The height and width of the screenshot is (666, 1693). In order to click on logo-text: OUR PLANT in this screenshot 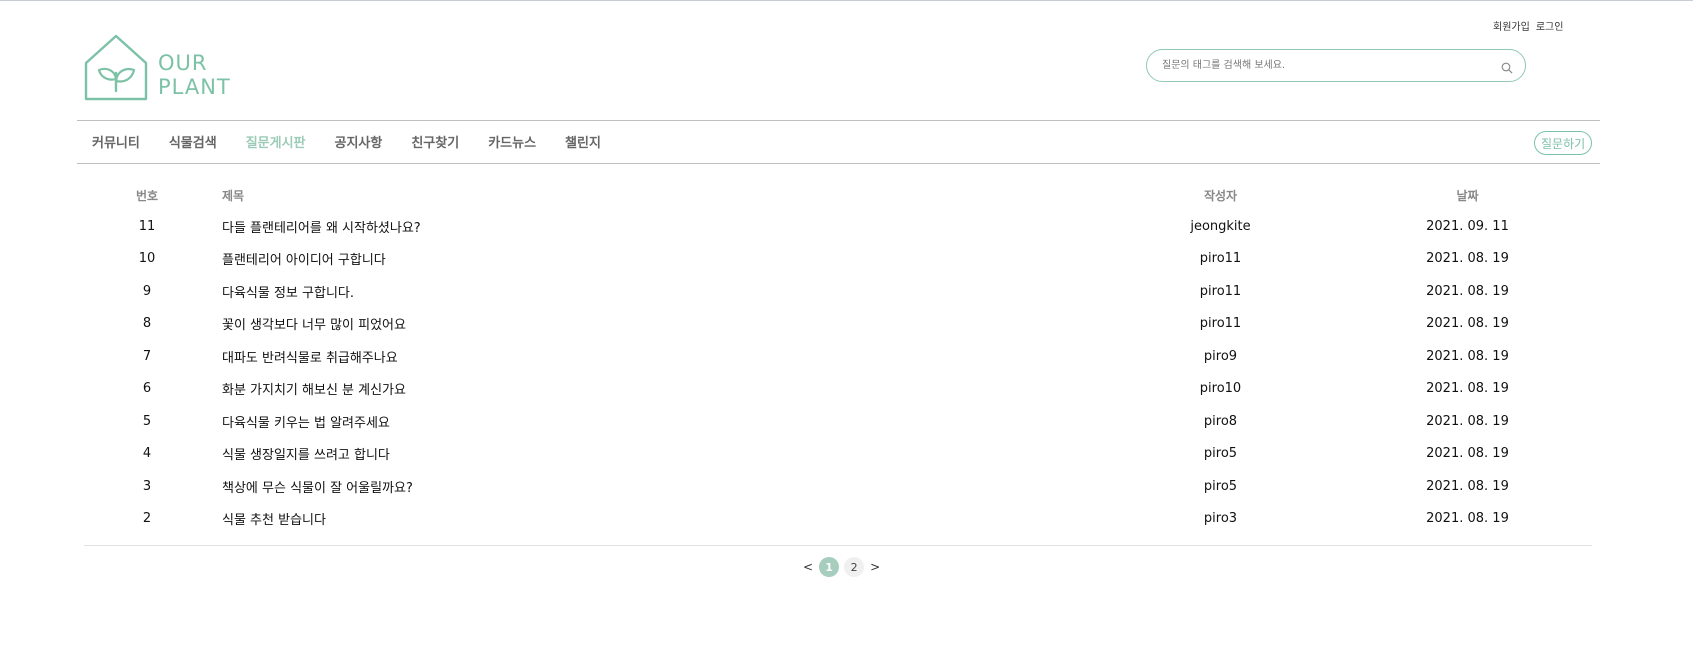, I will do `click(194, 75)`.